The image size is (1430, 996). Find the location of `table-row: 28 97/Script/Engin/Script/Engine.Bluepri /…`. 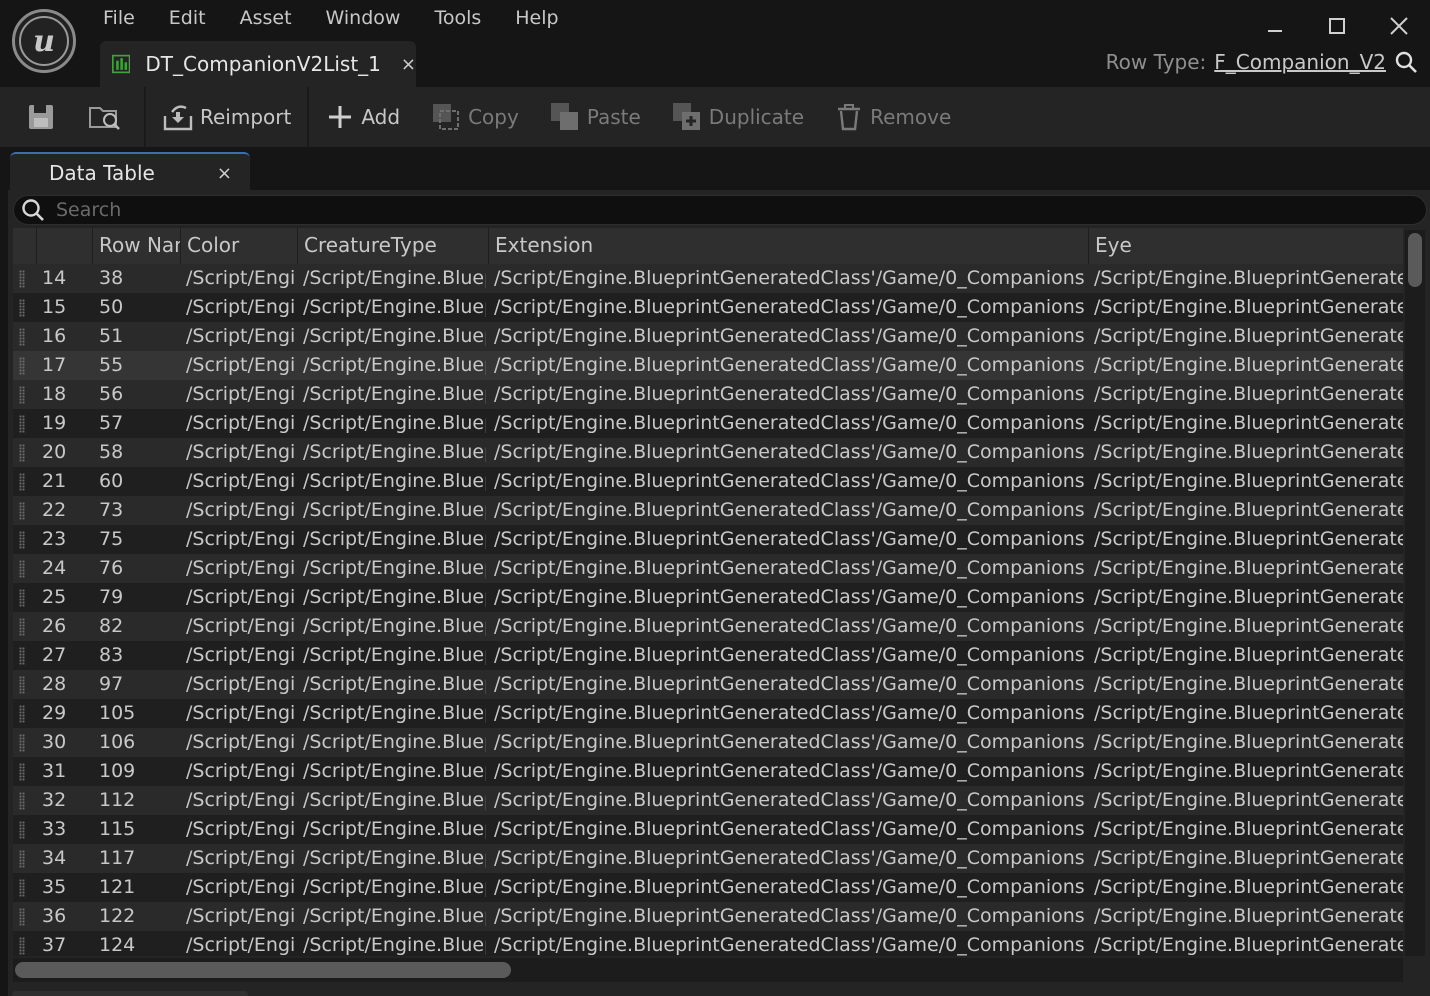

table-row: 28 97/Script/Engin/Script/Engine.Bluepri /… is located at coordinates (708, 684).